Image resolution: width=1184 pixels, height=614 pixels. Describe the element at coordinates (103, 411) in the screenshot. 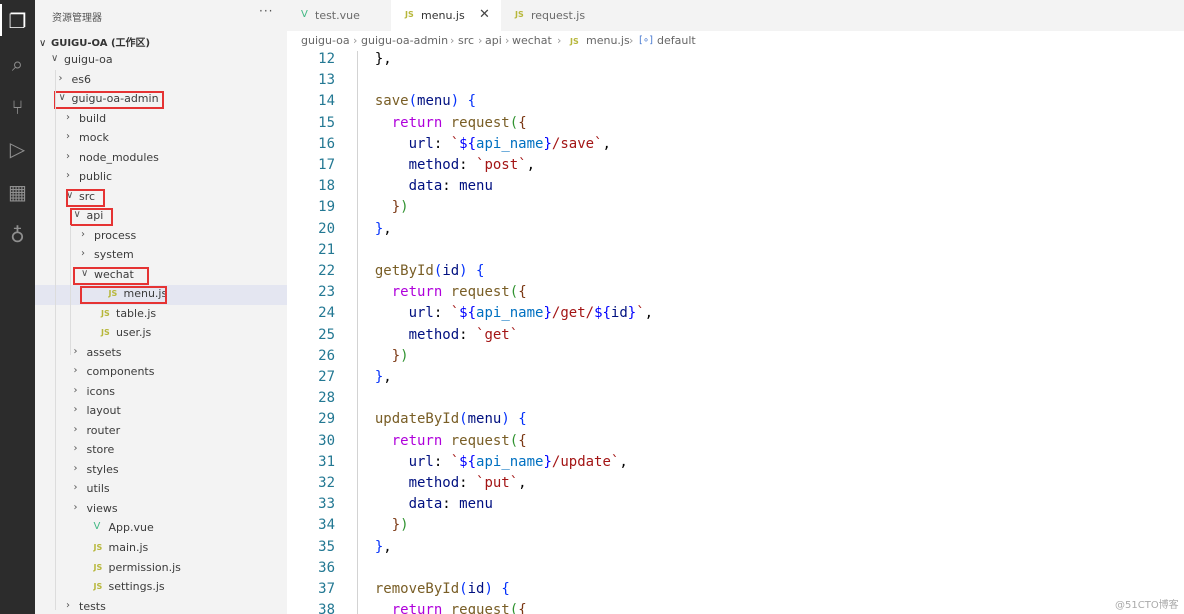

I see `tree-item-label: layout` at that location.